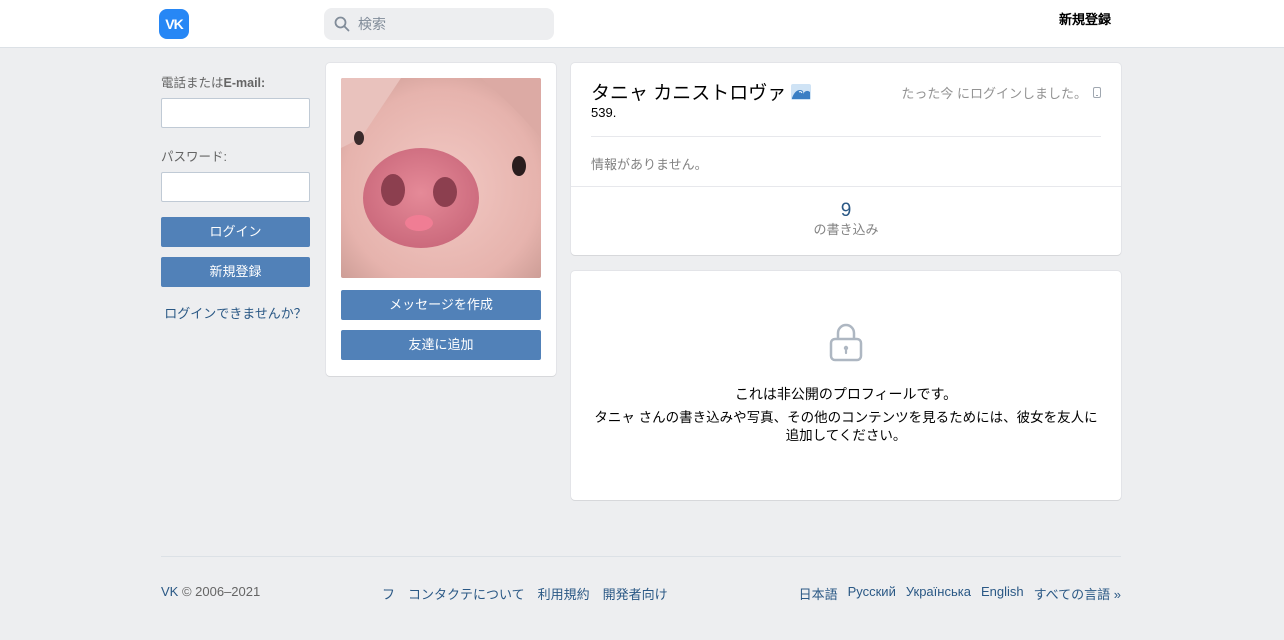  I want to click on footer-link-terms: 利用規約, so click(564, 593).